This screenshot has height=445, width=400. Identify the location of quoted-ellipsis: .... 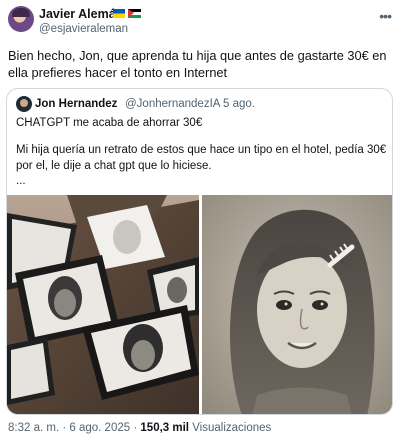
(21, 181).